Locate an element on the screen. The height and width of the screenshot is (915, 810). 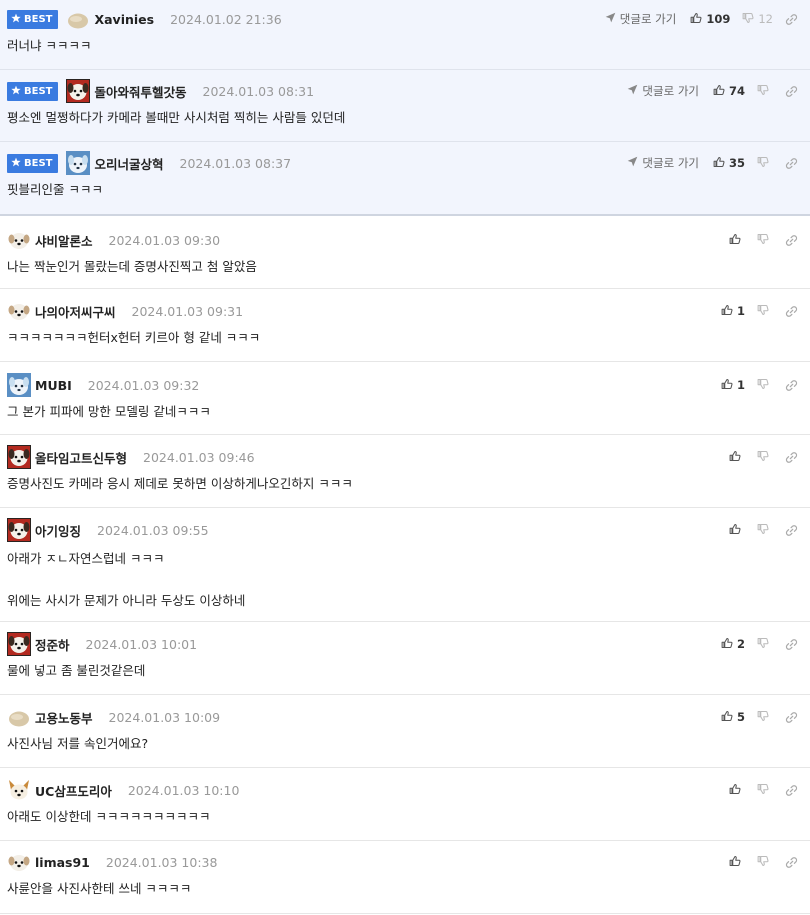
dislike-count: 12 is located at coordinates (765, 19).